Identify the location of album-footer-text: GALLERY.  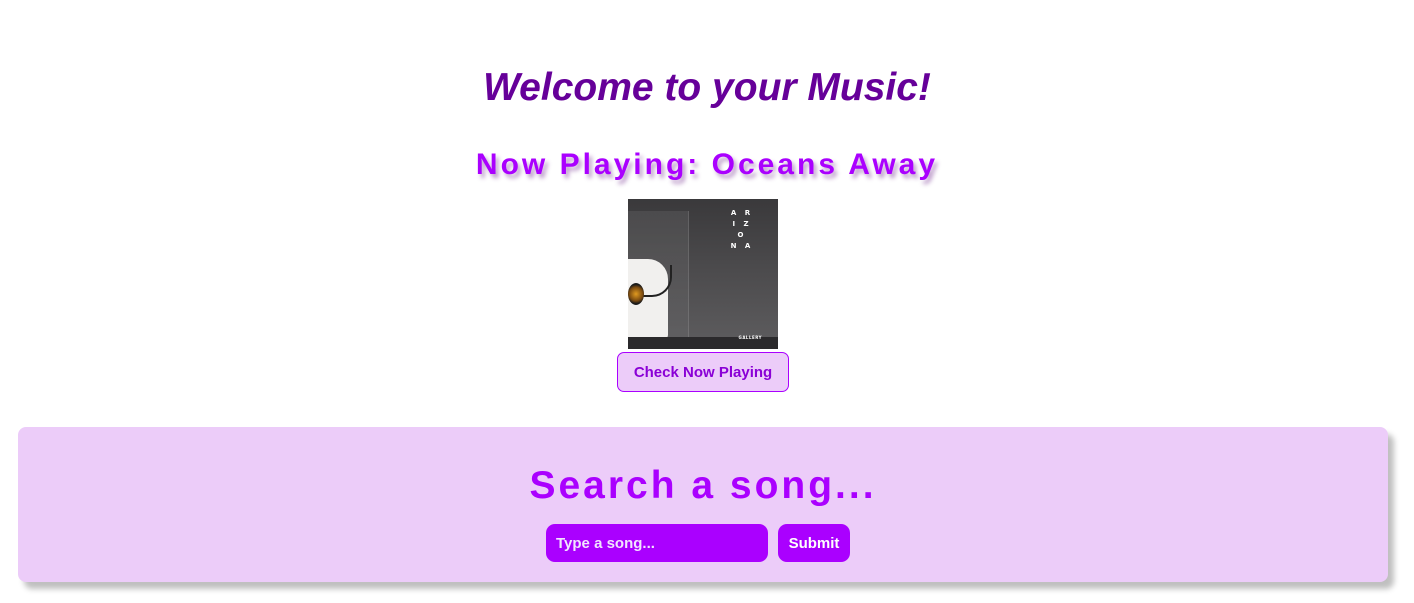
(750, 337).